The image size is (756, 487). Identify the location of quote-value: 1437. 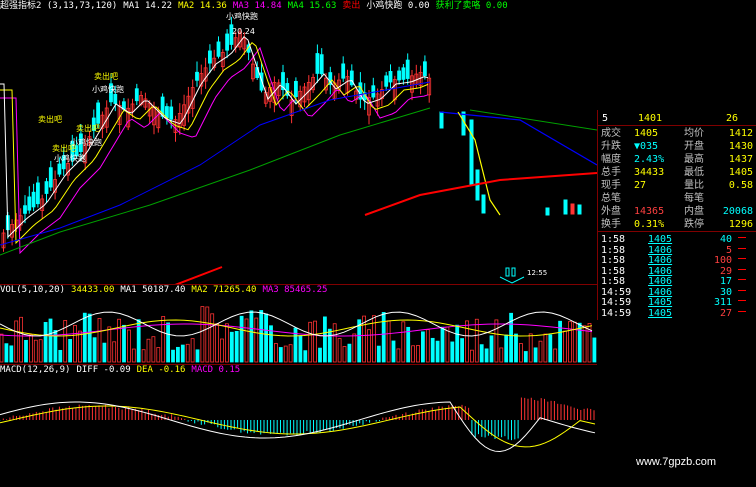
(740, 159).